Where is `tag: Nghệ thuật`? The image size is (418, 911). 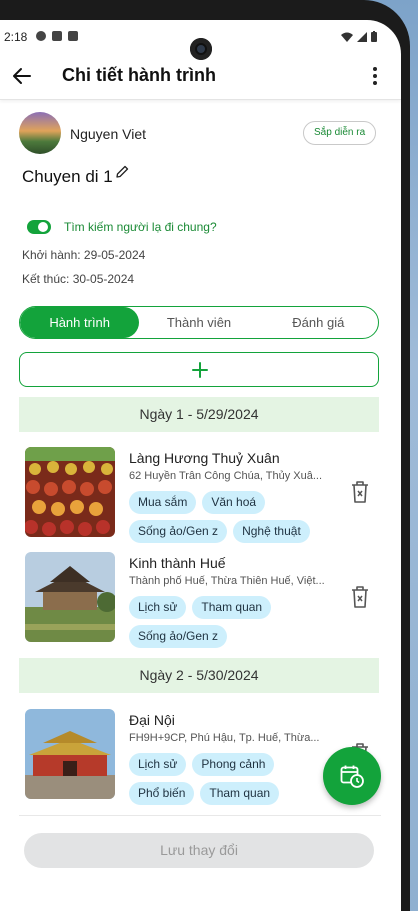 tag: Nghệ thuật is located at coordinates (271, 531).